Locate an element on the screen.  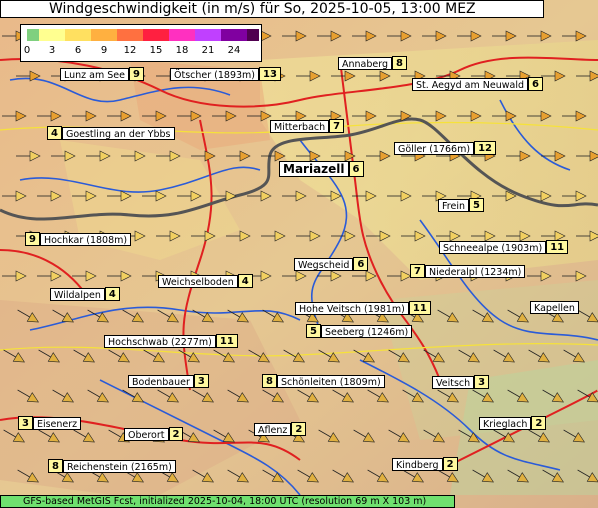
location-marker: Krieglach 2 is located at coordinates (513, 423).